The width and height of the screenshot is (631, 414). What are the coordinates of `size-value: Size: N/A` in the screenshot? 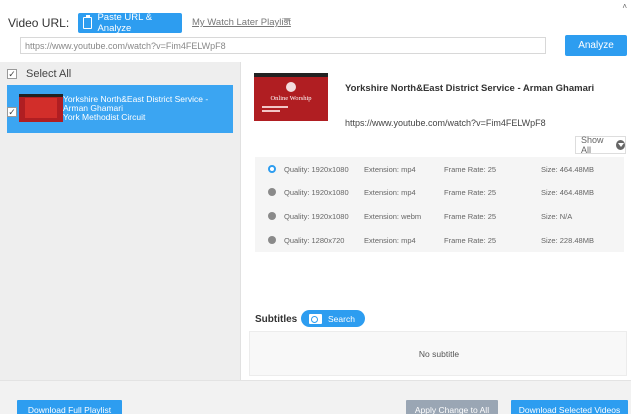 It's located at (557, 216).